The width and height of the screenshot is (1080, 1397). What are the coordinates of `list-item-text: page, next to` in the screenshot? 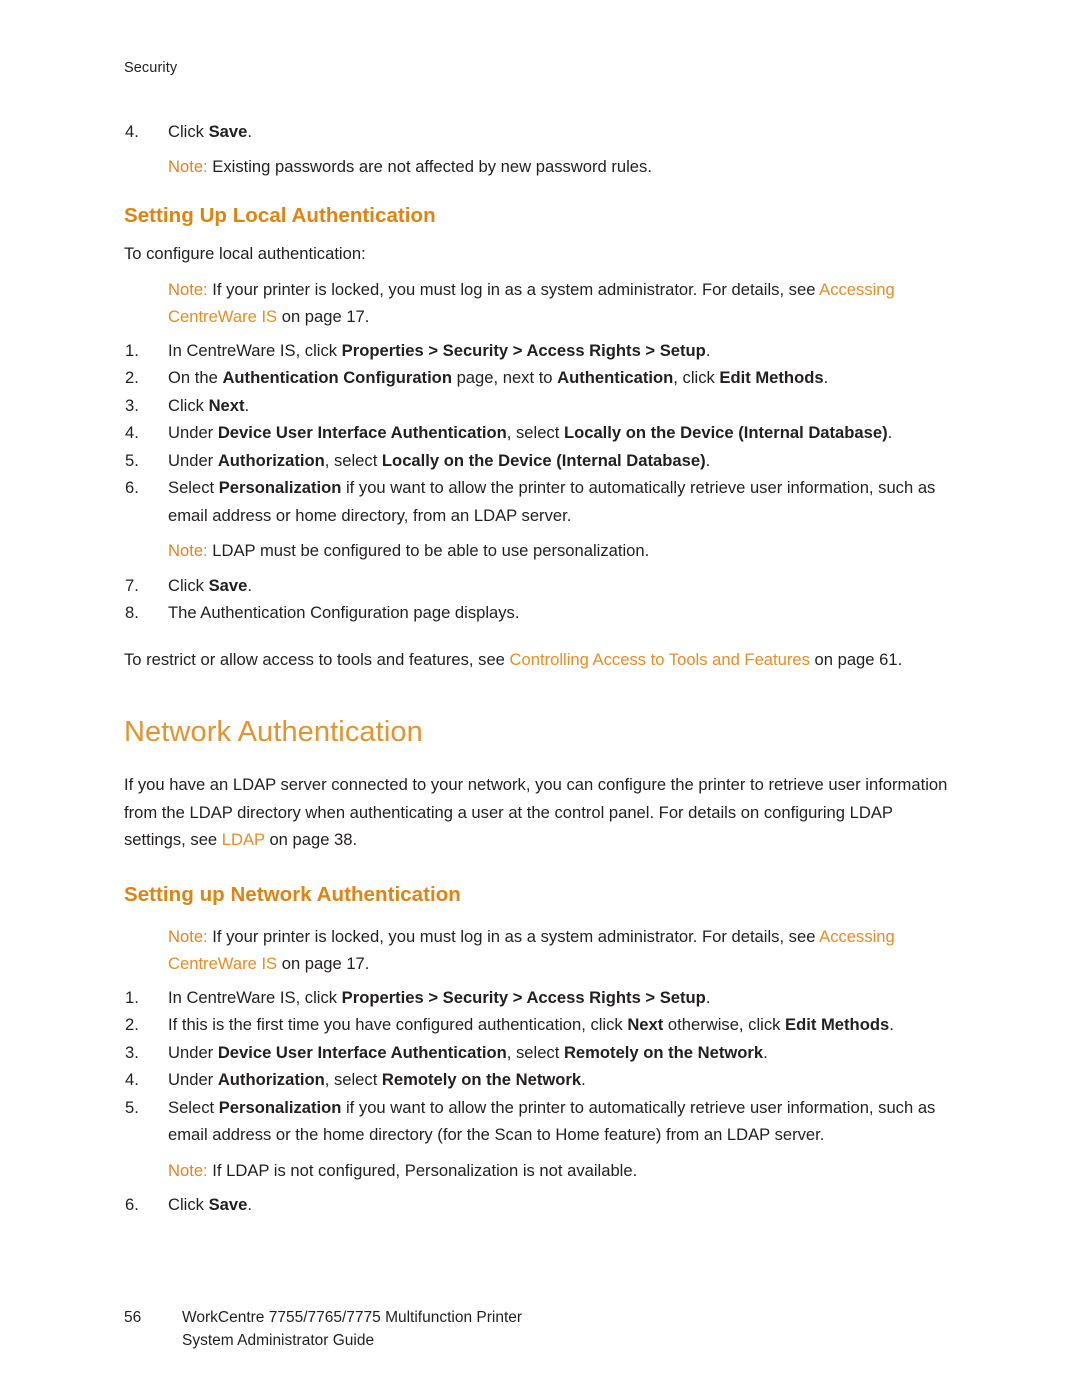 It's located at (504, 377).